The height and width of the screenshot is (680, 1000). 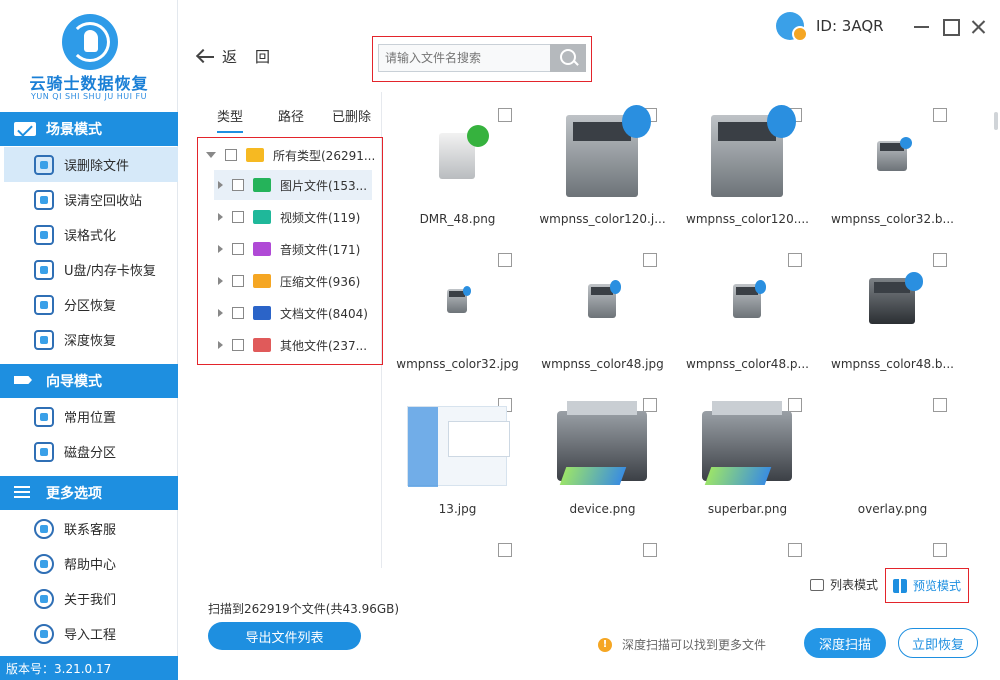 What do you see at coordinates (89, 563) in the screenshot?
I see `sidebar-item-help-center: 帮助中心` at bounding box center [89, 563].